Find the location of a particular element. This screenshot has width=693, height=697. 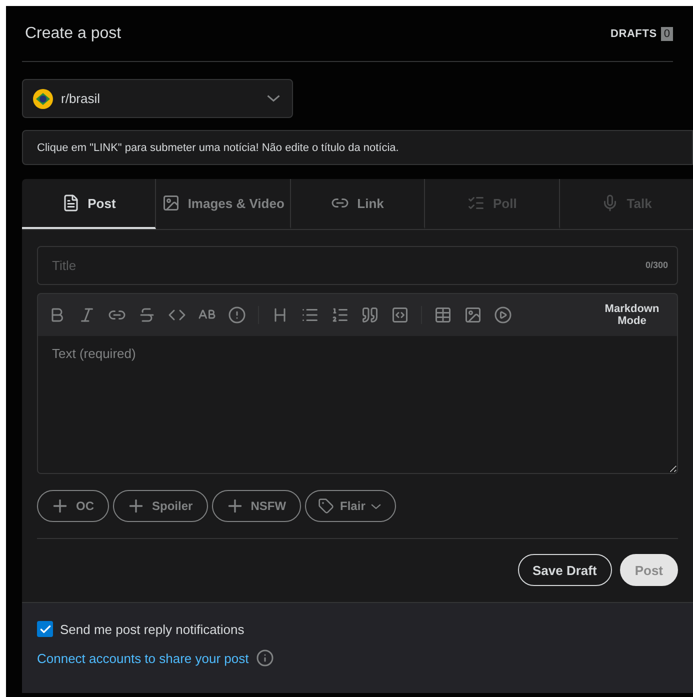

spoiler-icon is located at coordinates (237, 315).